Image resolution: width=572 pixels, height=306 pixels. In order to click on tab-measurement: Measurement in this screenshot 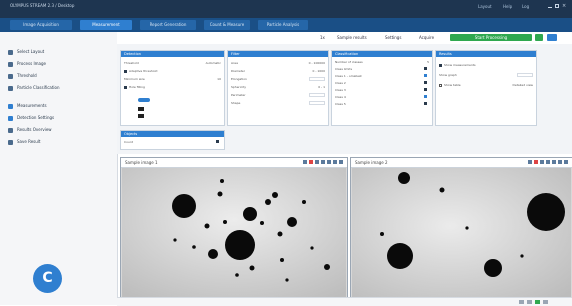, I will do `click(106, 25)`.